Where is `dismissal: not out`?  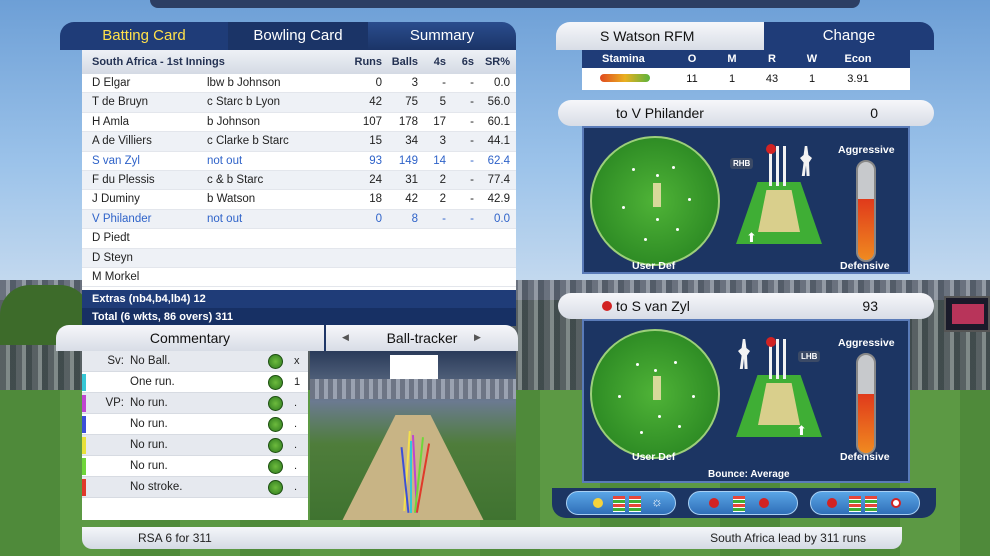 dismissal: not out is located at coordinates (225, 218).